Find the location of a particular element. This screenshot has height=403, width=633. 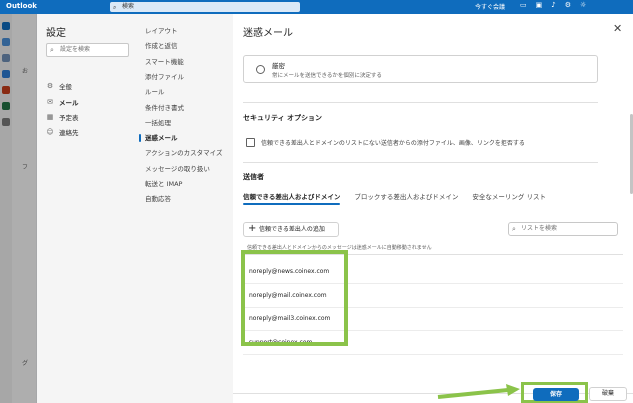

mail-icon: ✉ is located at coordinates (50, 101).